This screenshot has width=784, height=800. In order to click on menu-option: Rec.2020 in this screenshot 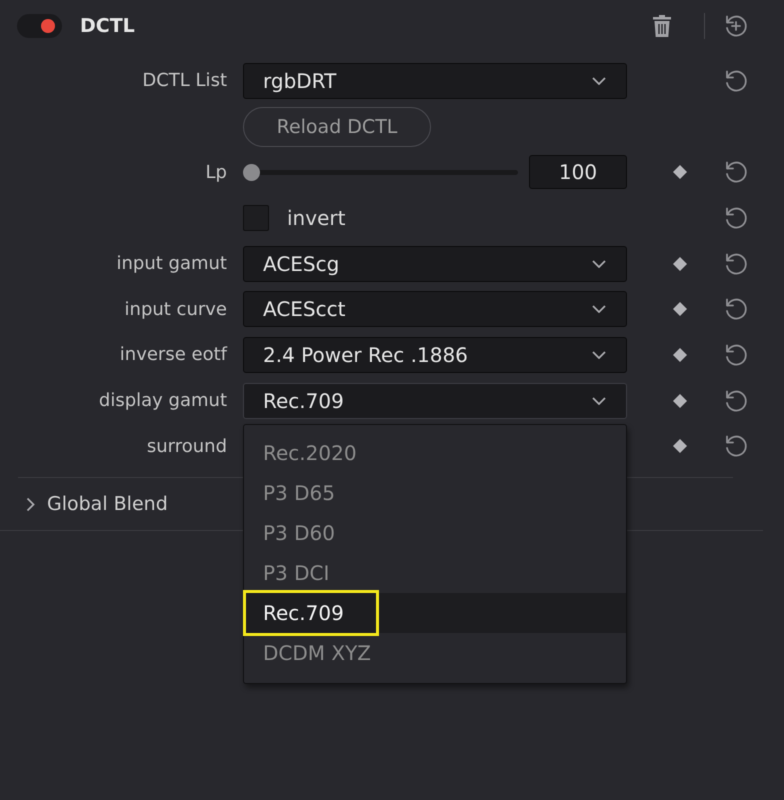, I will do `click(435, 452)`.